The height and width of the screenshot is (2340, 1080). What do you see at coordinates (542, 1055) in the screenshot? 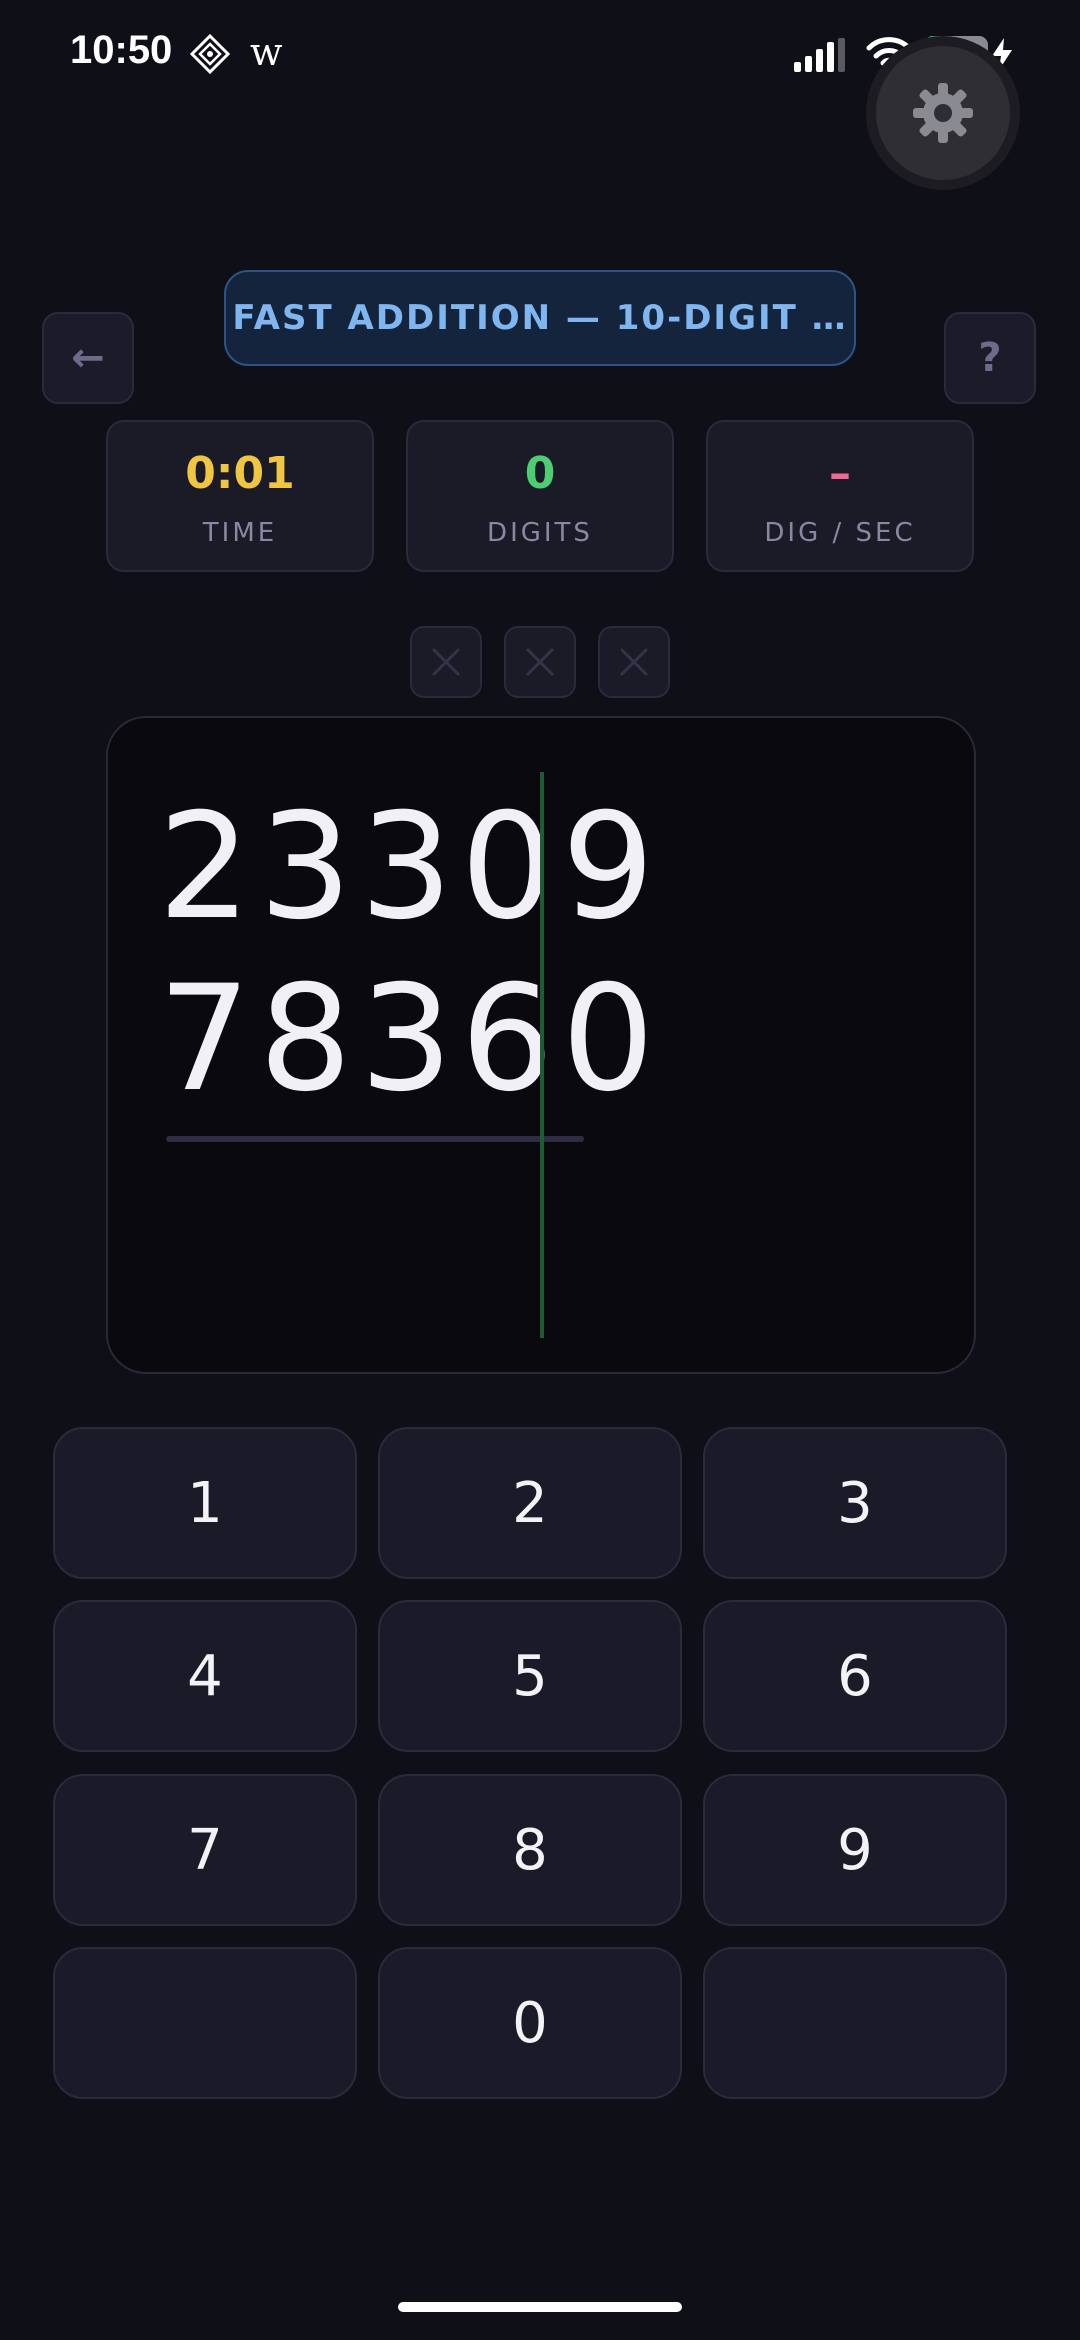
I see `column-cursor` at bounding box center [542, 1055].